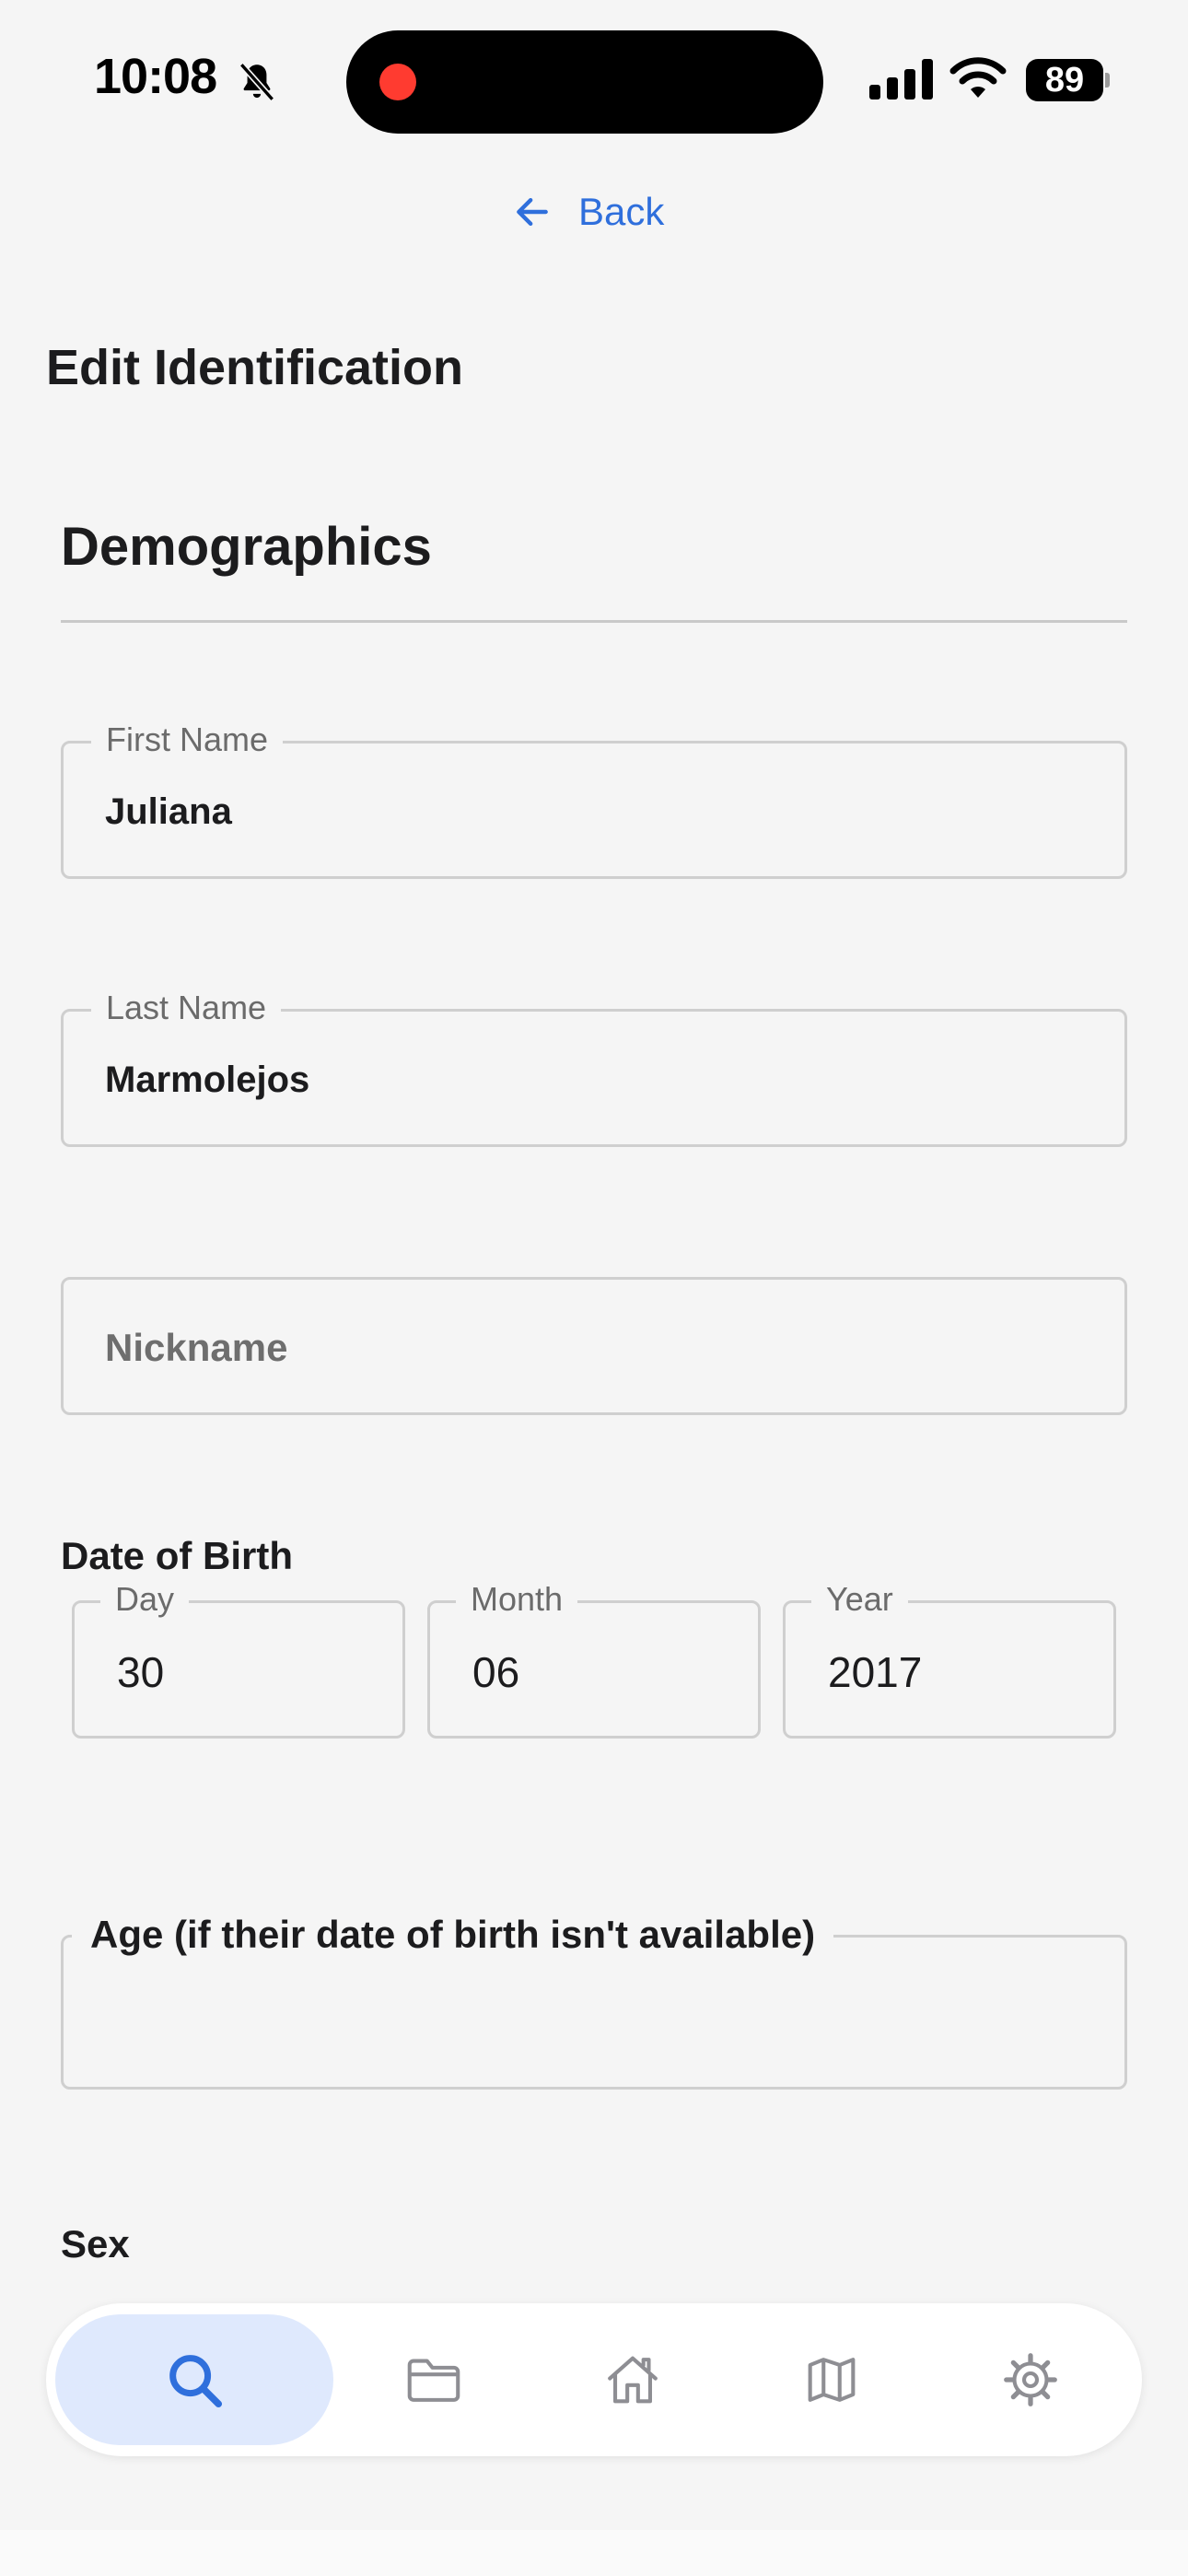 The width and height of the screenshot is (1188, 2576). What do you see at coordinates (239, 1659) in the screenshot?
I see `dob-day-field: Day 30` at bounding box center [239, 1659].